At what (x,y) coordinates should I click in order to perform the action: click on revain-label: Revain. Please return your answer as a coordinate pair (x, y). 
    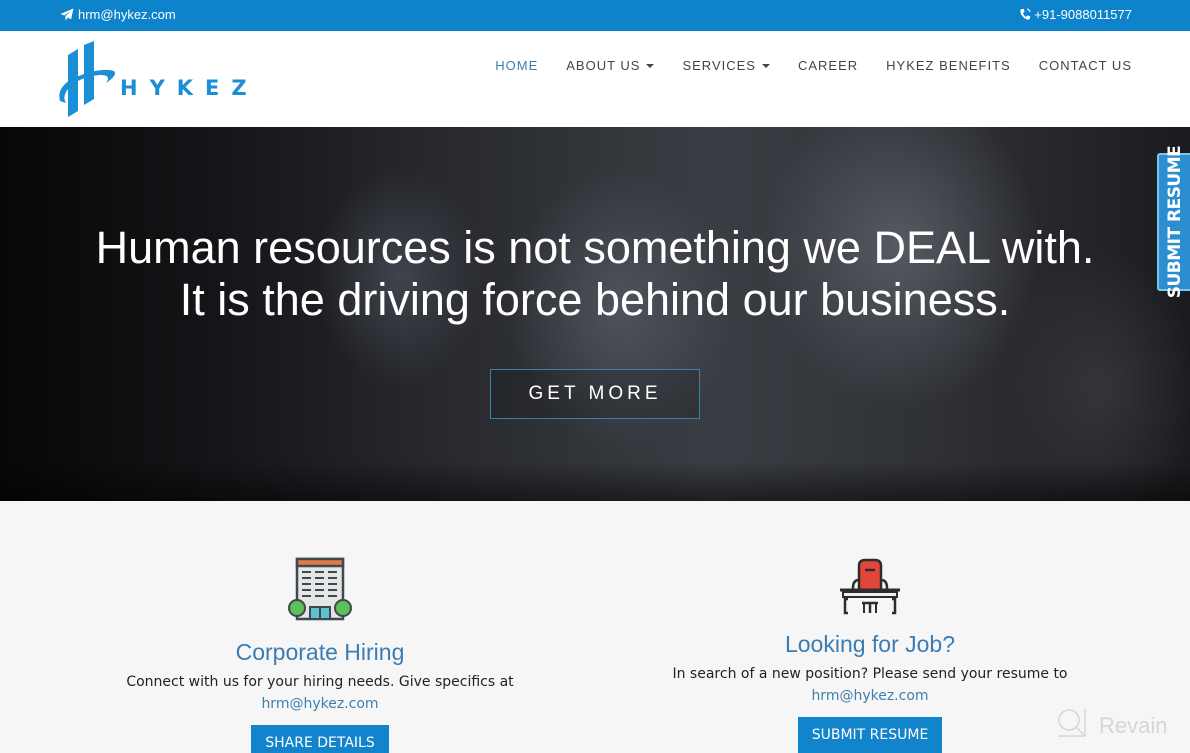
    Looking at the image, I should click on (1133, 725).